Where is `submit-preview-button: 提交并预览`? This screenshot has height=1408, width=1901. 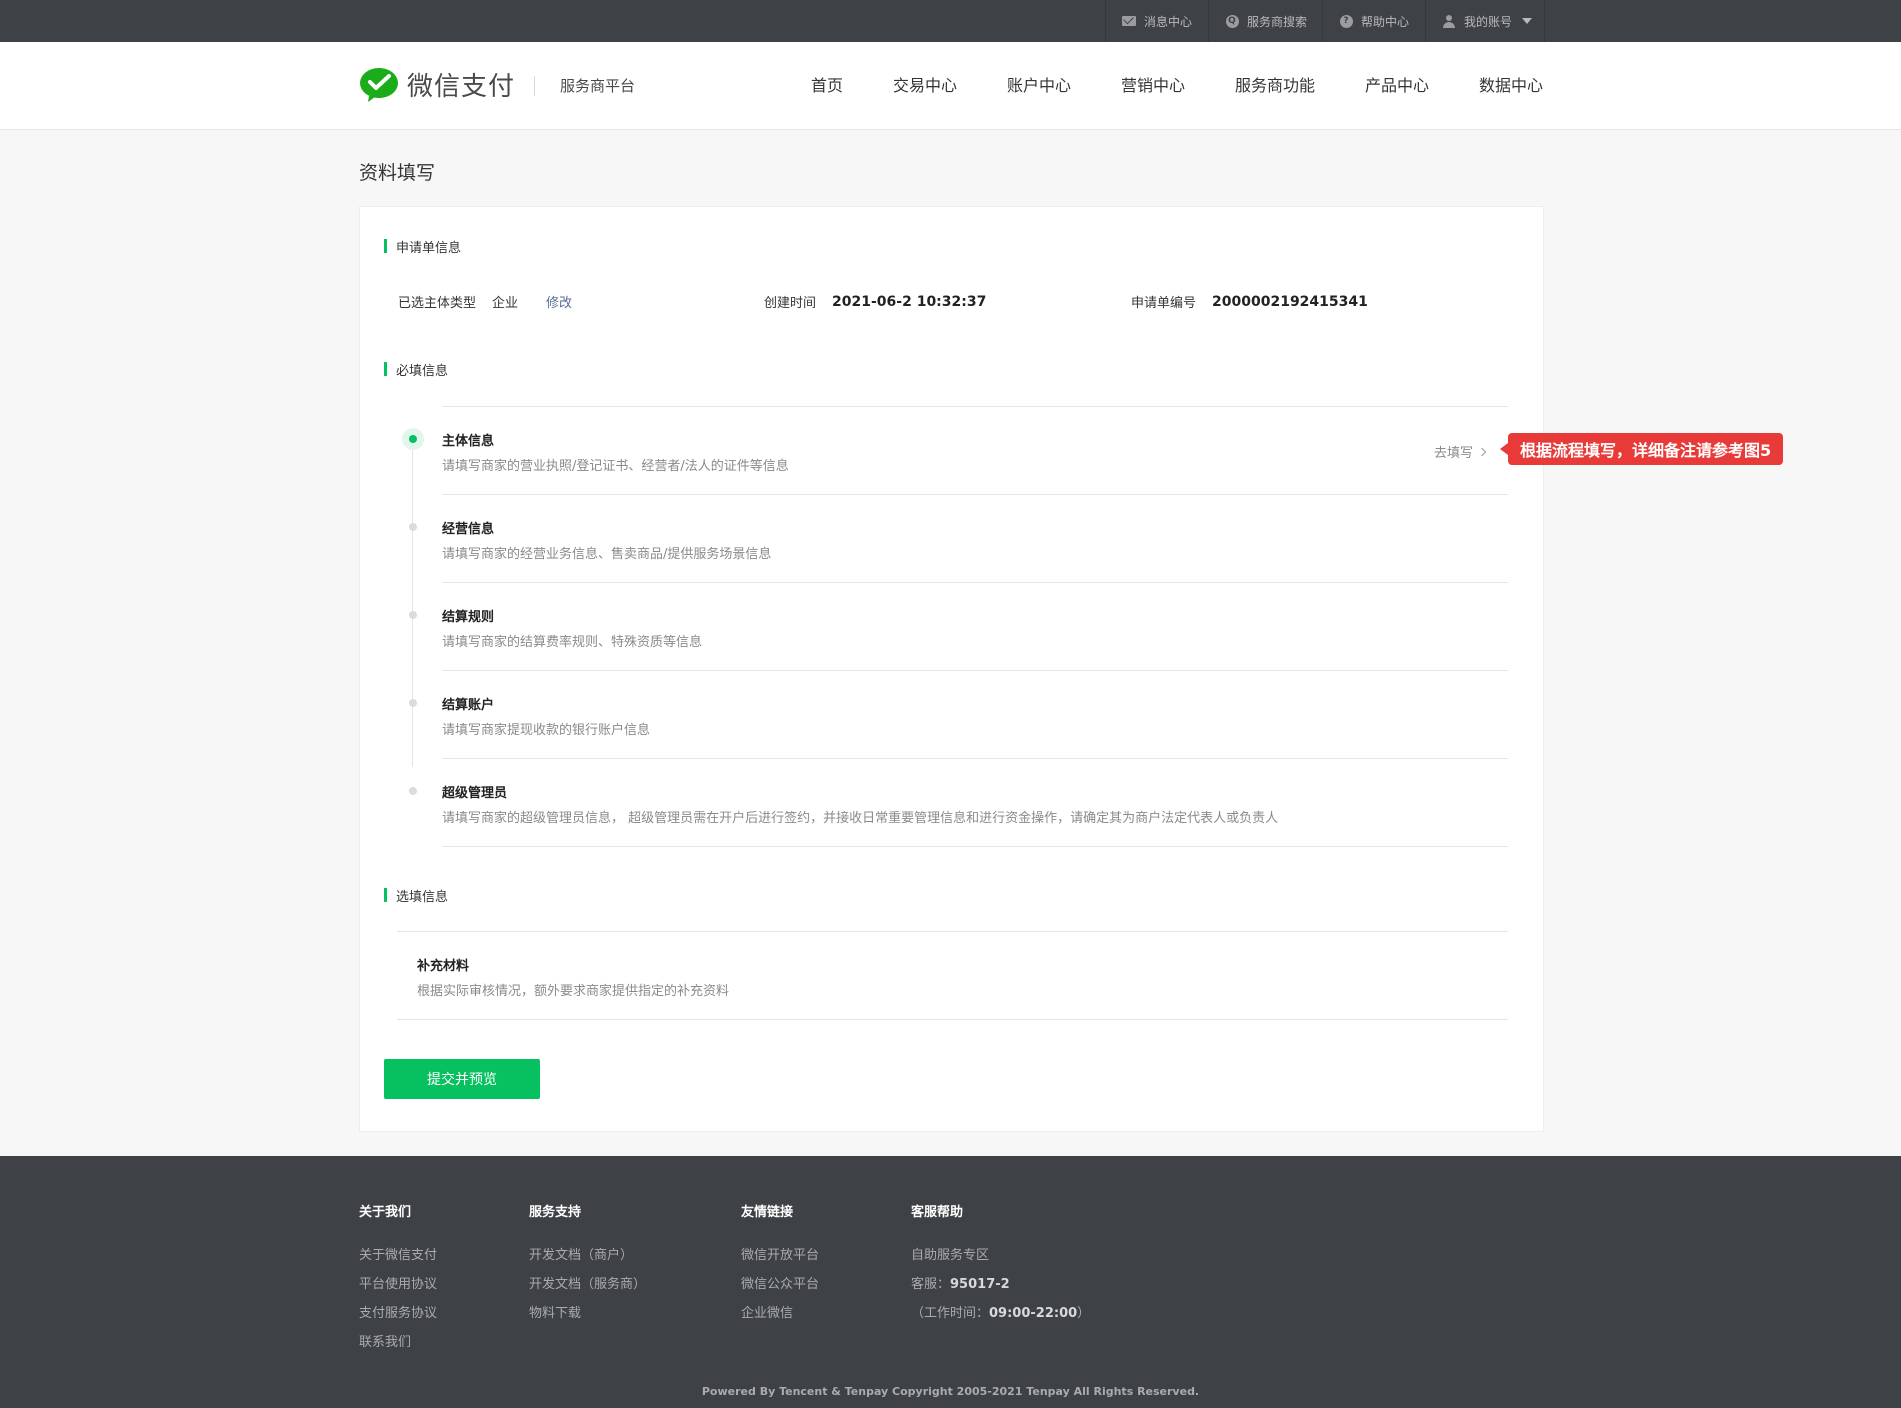
submit-preview-button: 提交并预览 is located at coordinates (462, 1079).